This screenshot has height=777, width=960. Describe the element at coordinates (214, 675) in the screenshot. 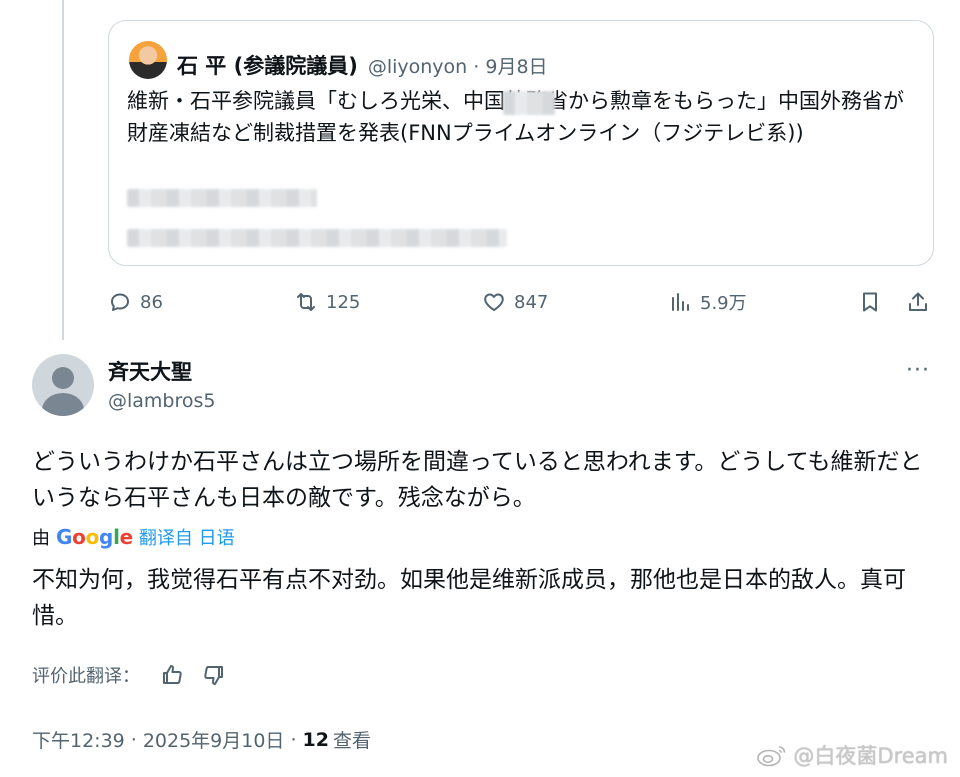

I see `thumbs-down-icon` at that location.